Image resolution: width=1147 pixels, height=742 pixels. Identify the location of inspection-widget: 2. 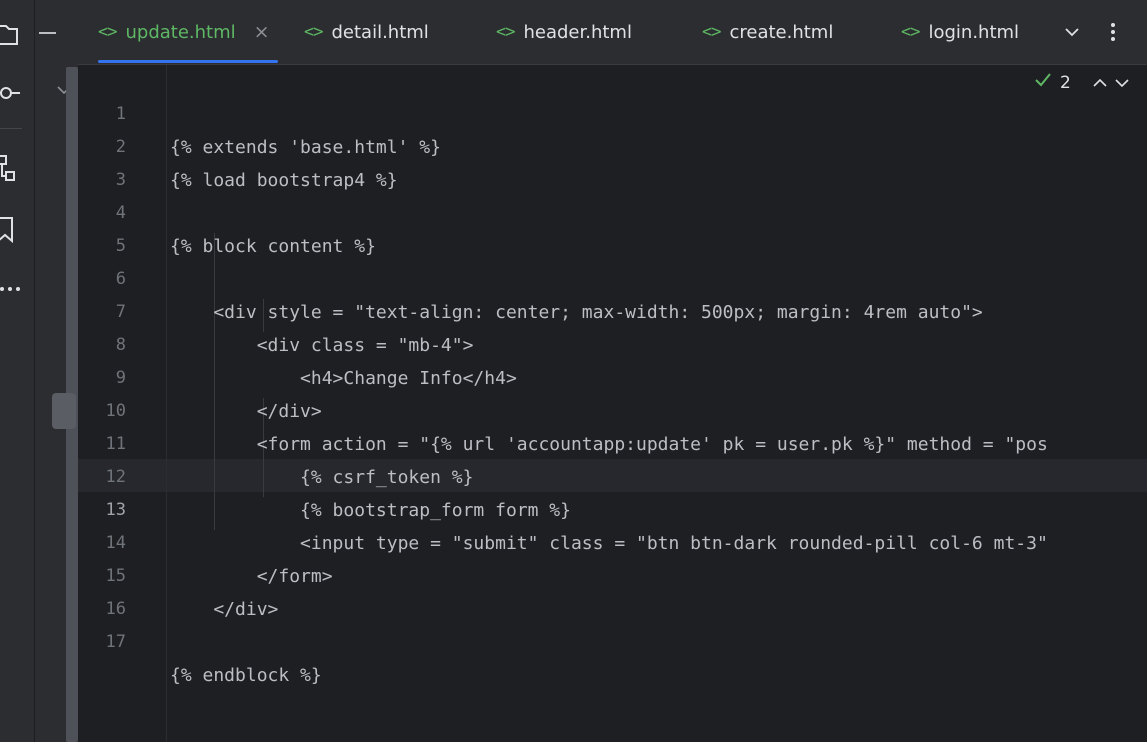
(1081, 82).